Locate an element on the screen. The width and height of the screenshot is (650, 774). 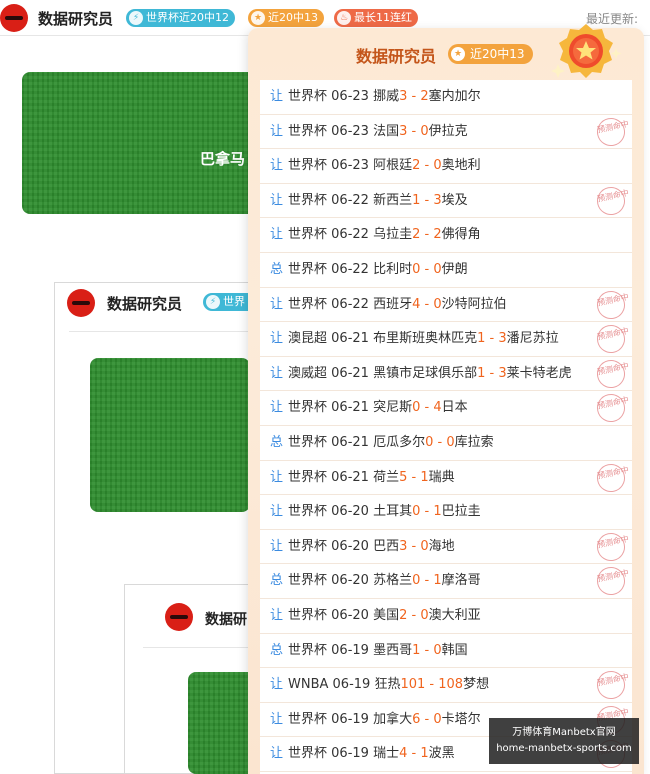
away-team: 日本 is located at coordinates (454, 408).